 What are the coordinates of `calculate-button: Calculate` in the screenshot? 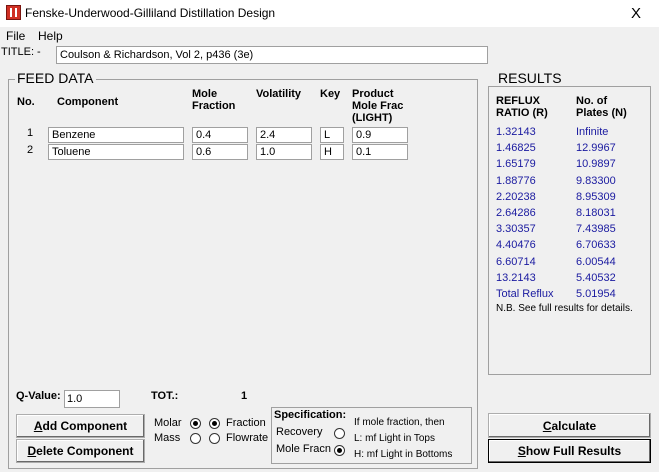 It's located at (569, 425).